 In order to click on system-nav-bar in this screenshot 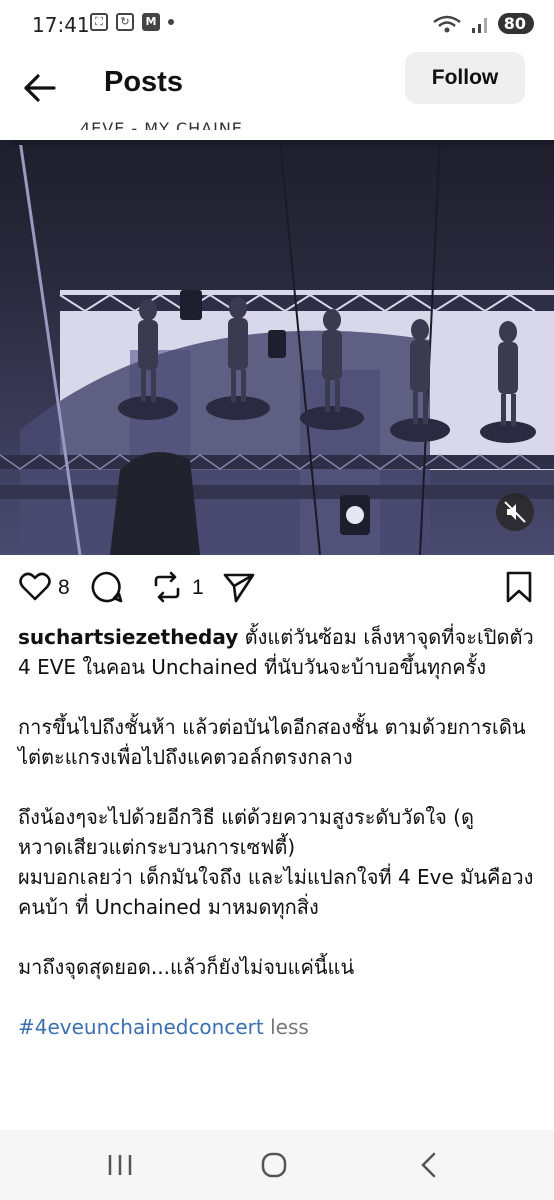, I will do `click(277, 1165)`.